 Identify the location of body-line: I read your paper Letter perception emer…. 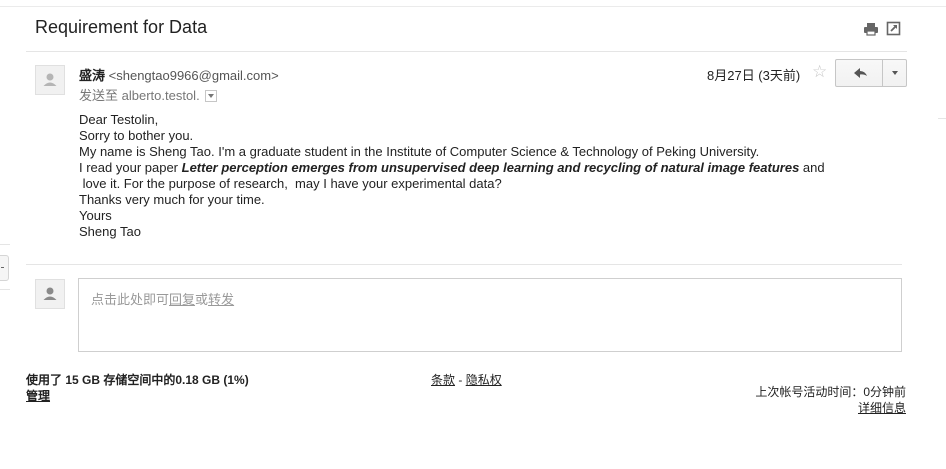
(452, 168).